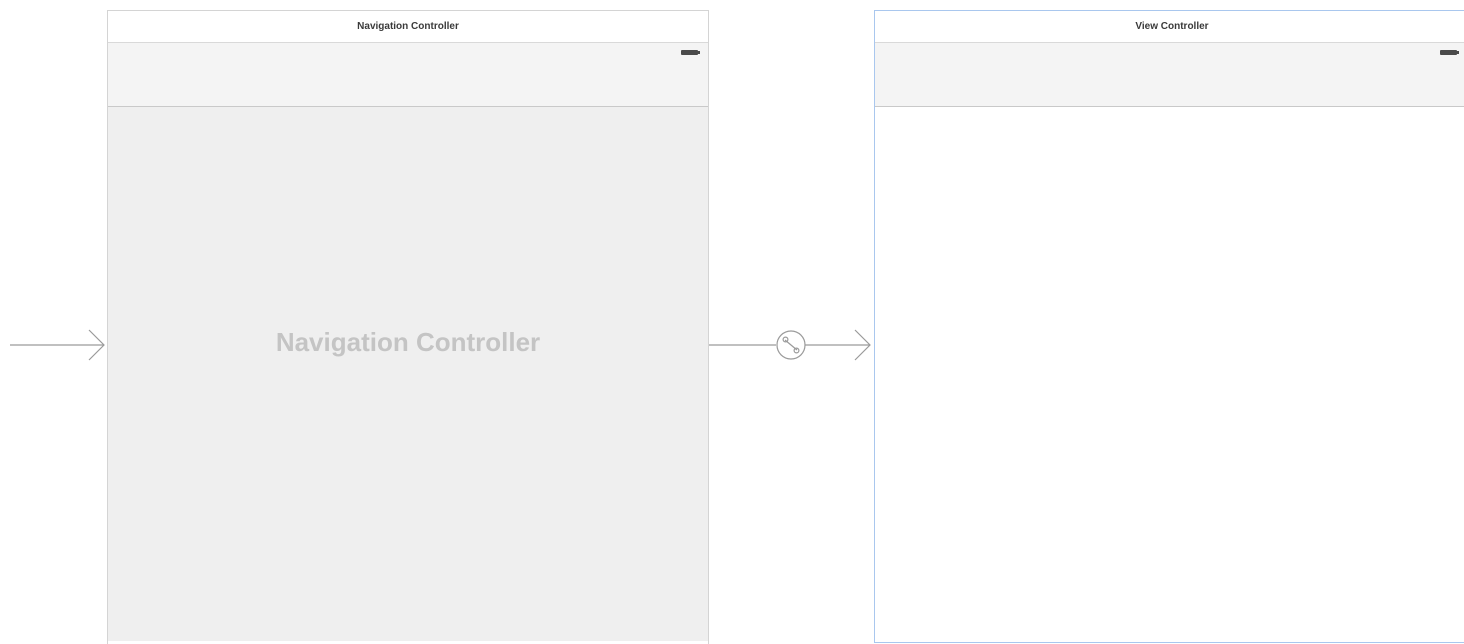 The width and height of the screenshot is (1464, 644). I want to click on segue-link-glyph, so click(791, 345).